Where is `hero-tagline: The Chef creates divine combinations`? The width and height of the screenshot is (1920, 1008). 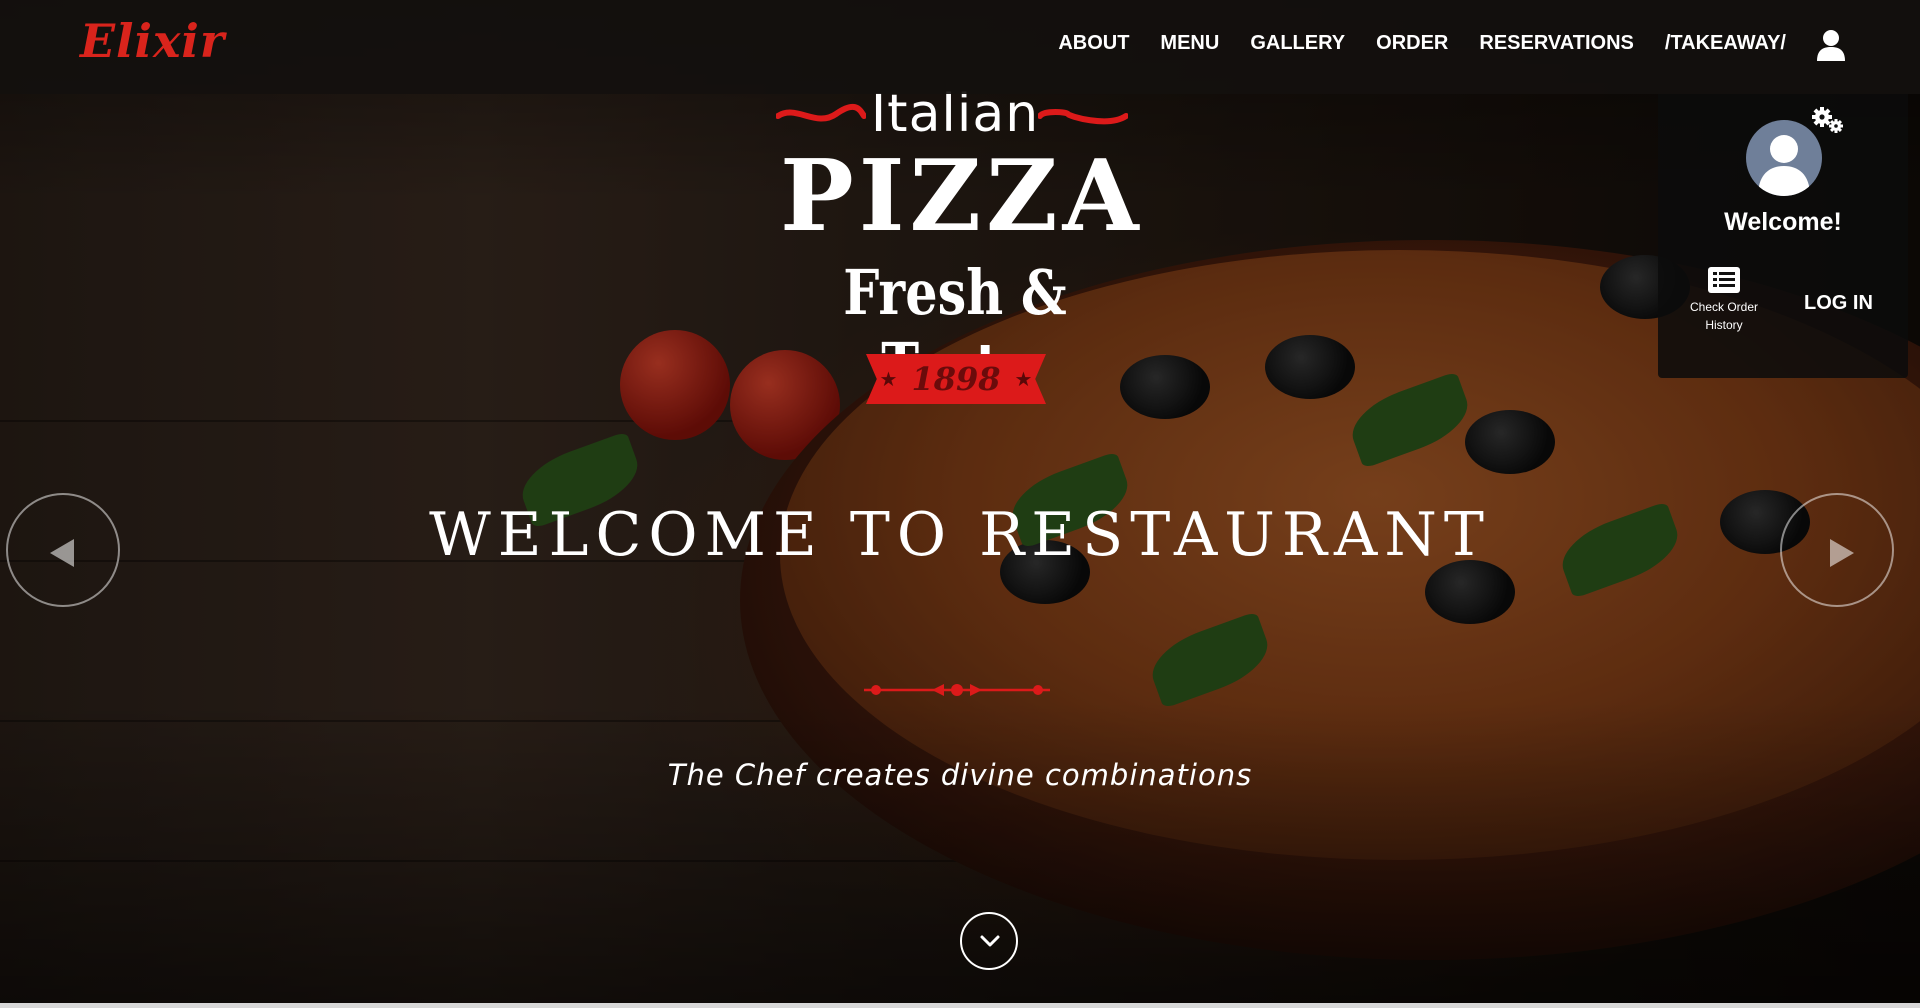
hero-tagline: The Chef creates divine combinations is located at coordinates (960, 775).